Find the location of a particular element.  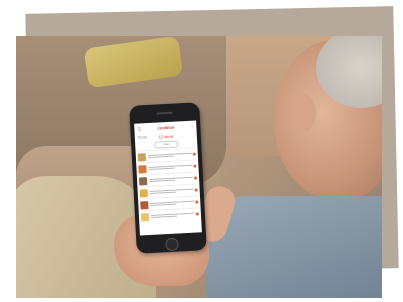

filter-pill: Filter is located at coordinates (166, 144).